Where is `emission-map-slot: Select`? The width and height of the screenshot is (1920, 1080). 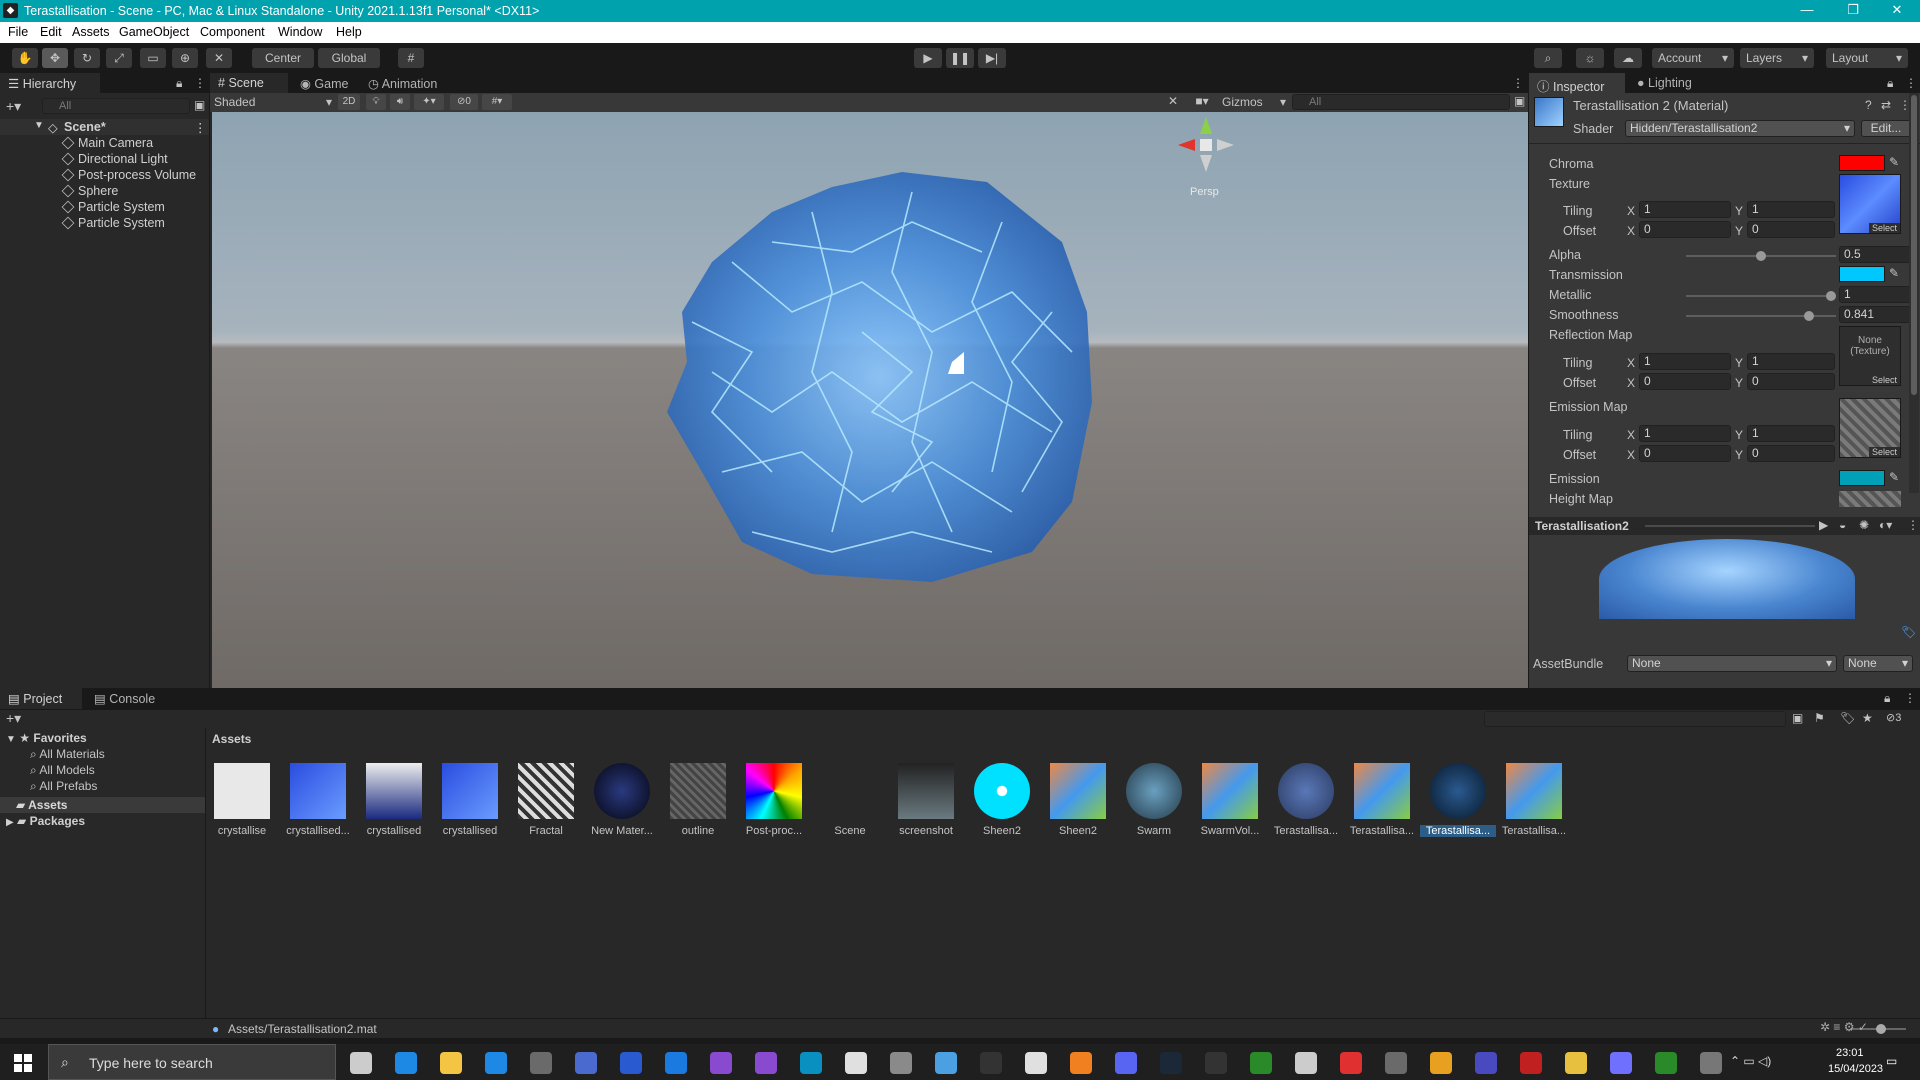
emission-map-slot: Select is located at coordinates (1870, 428).